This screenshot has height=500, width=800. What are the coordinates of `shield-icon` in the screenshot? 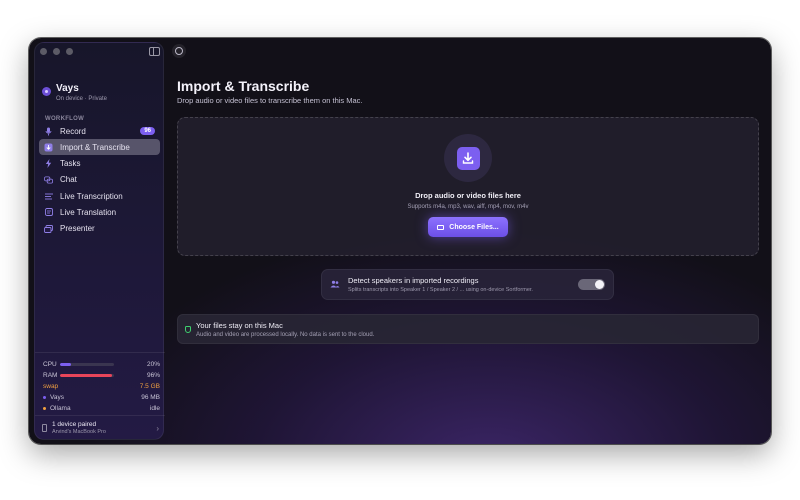 It's located at (188, 329).